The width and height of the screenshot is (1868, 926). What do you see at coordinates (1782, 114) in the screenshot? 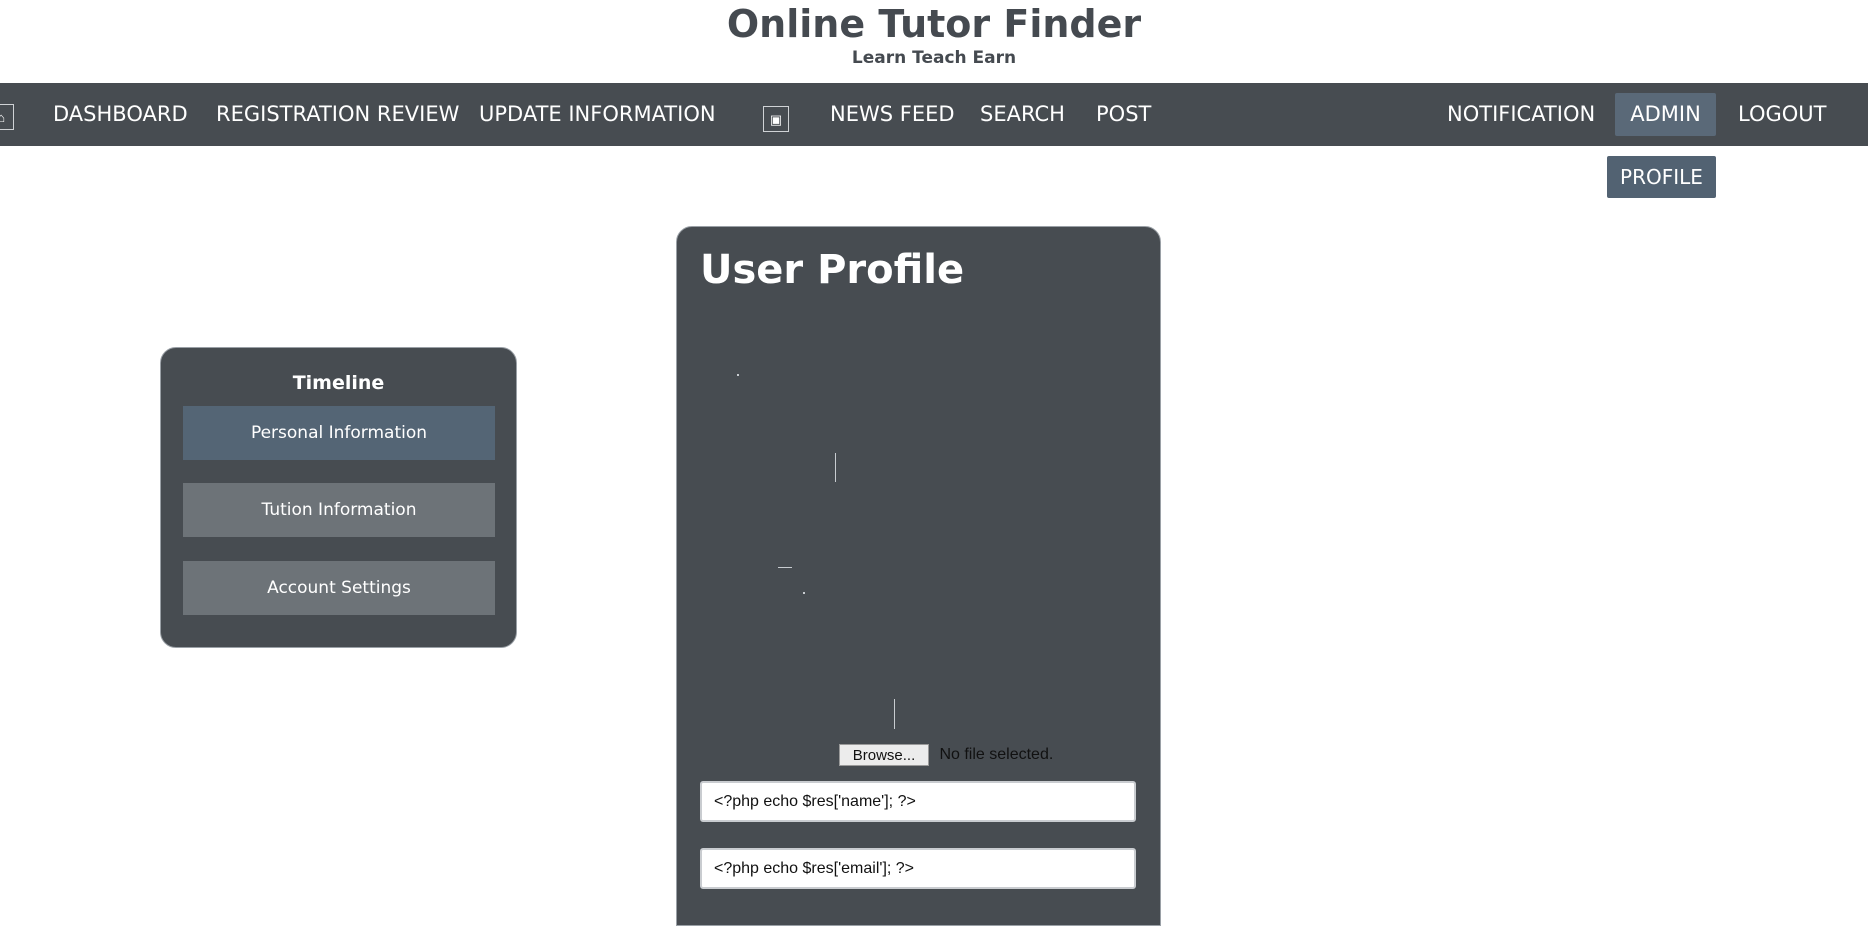
I see `nav-logout: LOGOUT` at bounding box center [1782, 114].